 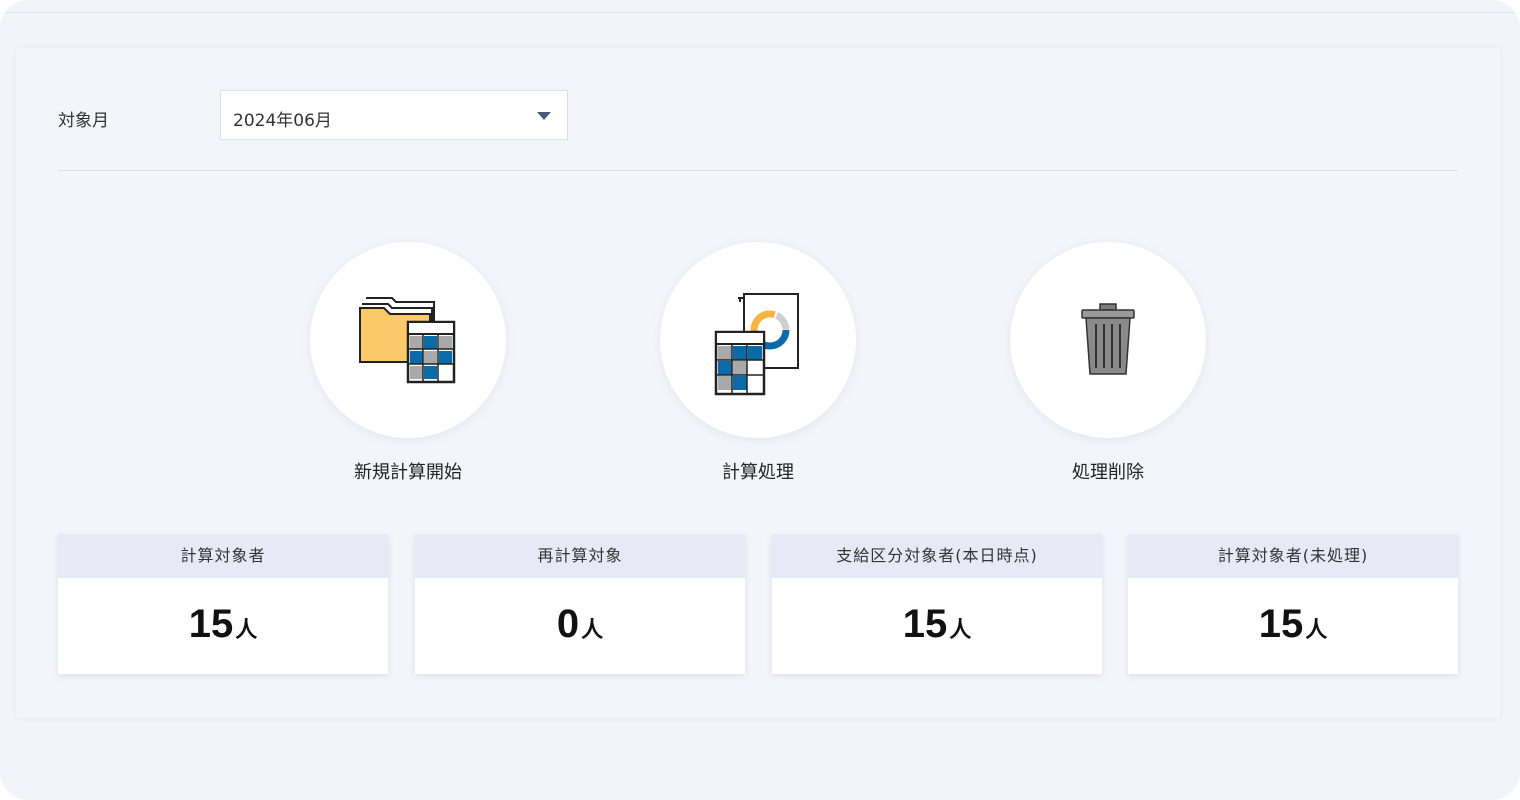 I want to click on stat-card-recalc-targets: 再計算対象 0人, so click(x=580, y=604).